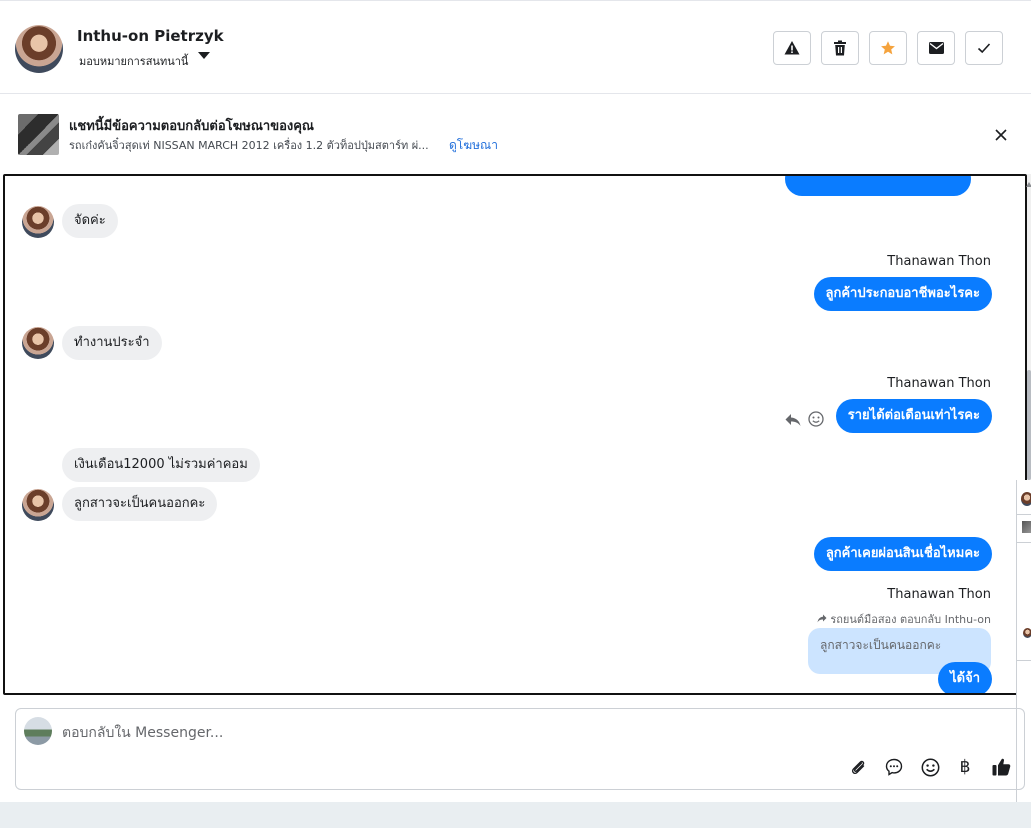  Describe the element at coordinates (90, 221) in the screenshot. I see `incoming-message: จัดค่ะ` at that location.